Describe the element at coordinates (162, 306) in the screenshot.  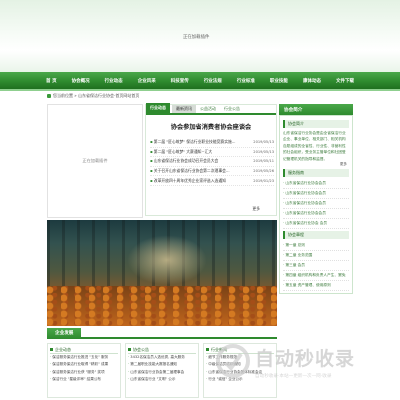
I see `fallen-leaves` at that location.